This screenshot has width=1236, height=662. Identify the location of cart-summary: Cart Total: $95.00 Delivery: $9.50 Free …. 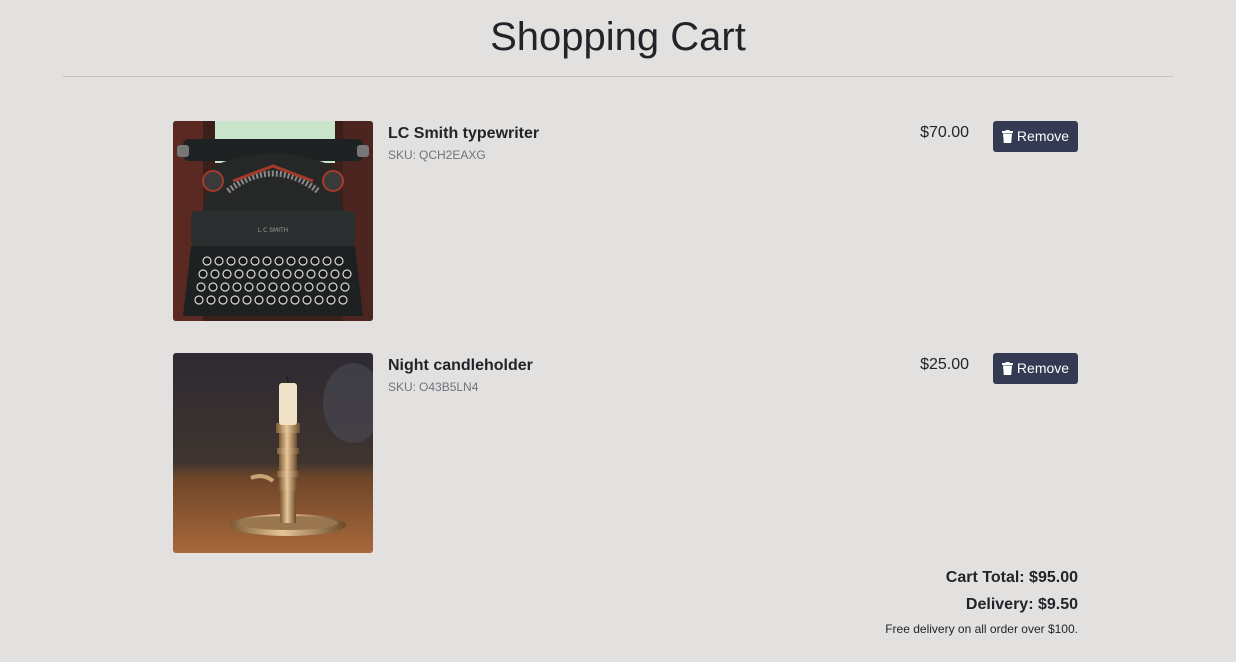
(981, 602).